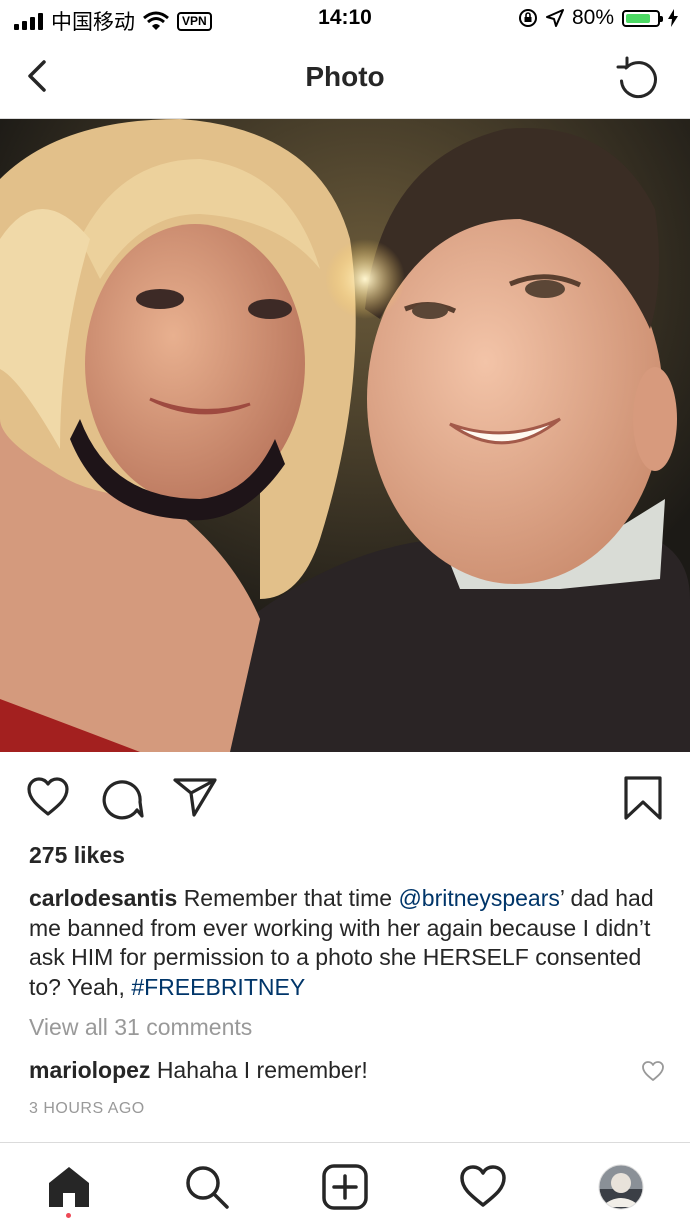 The image size is (690, 1228). Describe the element at coordinates (345, 797) in the screenshot. I see `post-actions` at that location.